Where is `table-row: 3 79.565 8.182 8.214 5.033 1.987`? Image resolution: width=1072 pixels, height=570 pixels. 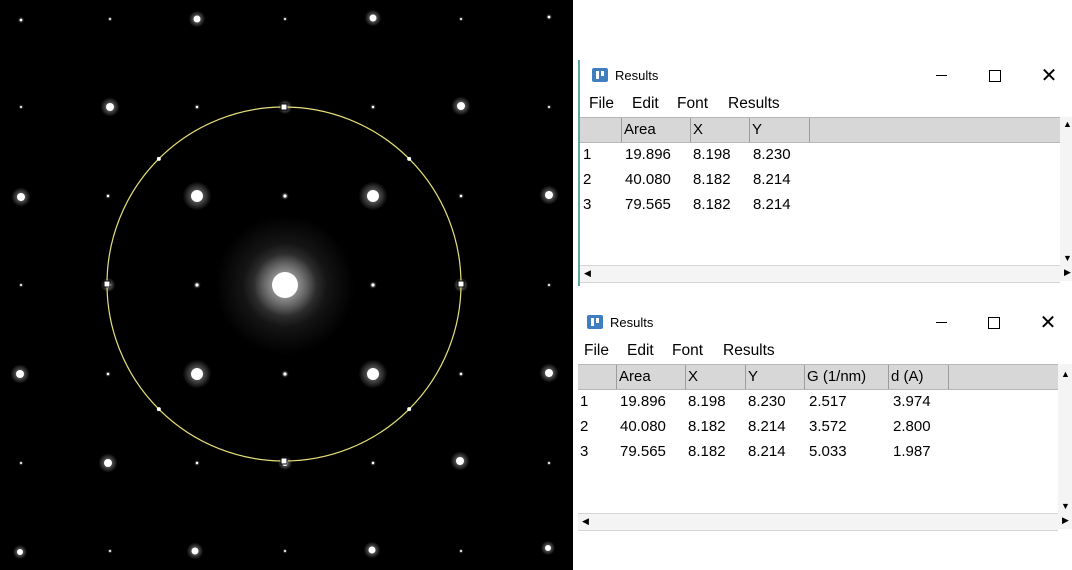
table-row: 3 79.565 8.182 8.214 5.033 1.987 is located at coordinates (819, 452).